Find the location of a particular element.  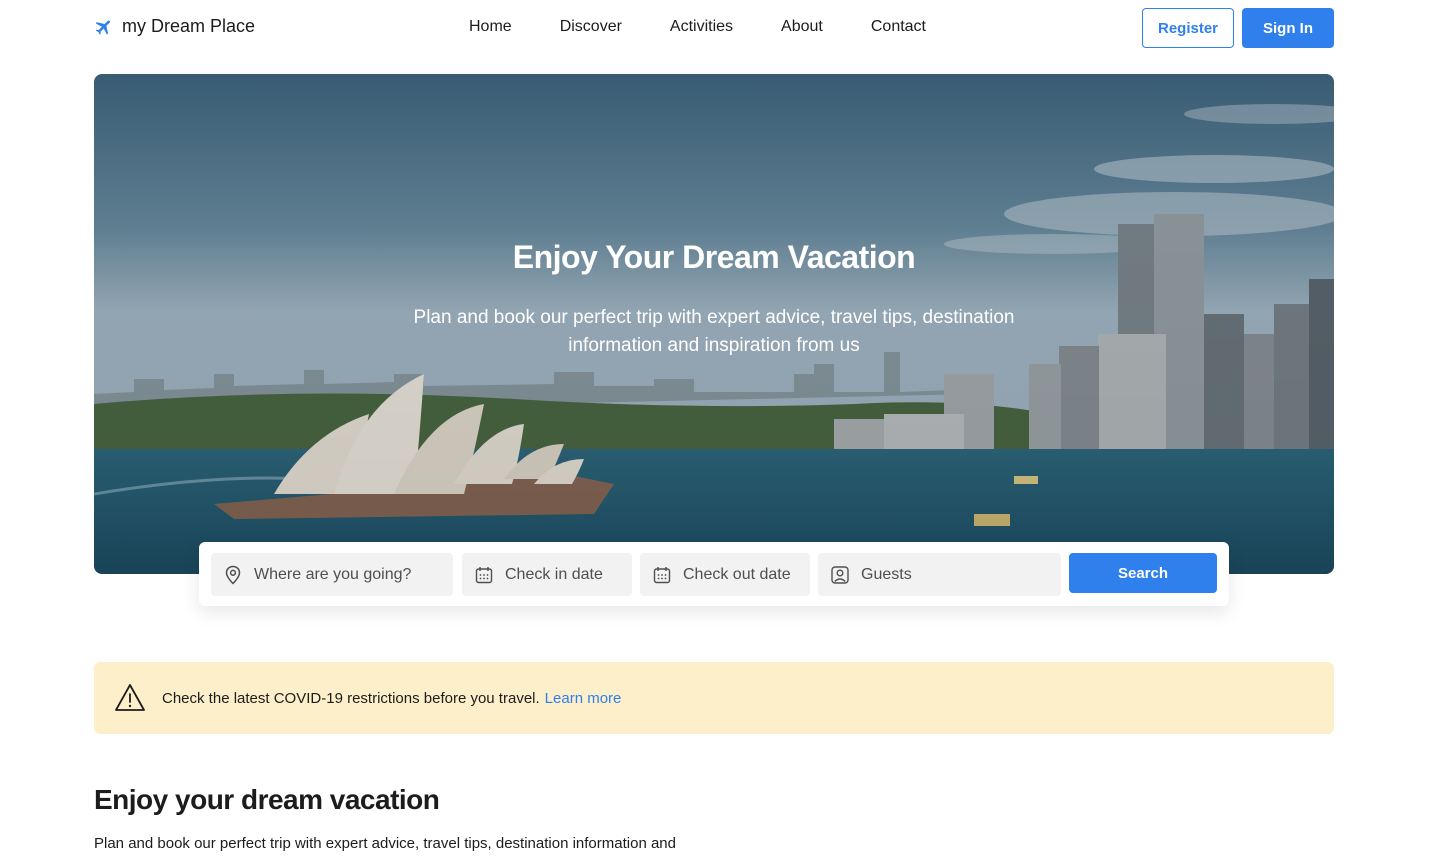

check-out-placeholder: Check out date is located at coordinates (737, 574).